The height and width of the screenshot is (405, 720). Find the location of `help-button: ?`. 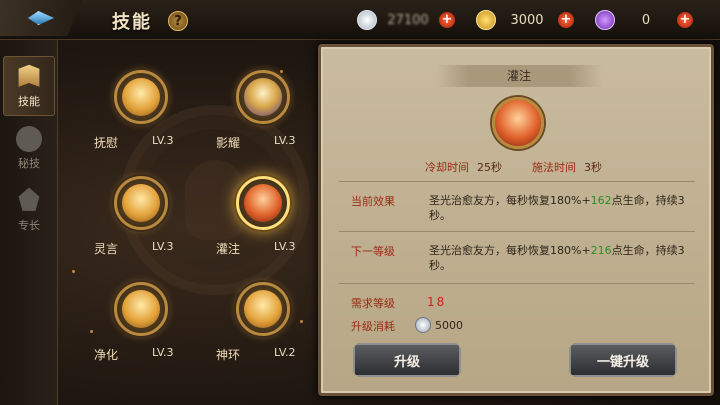

help-button: ? is located at coordinates (178, 21).